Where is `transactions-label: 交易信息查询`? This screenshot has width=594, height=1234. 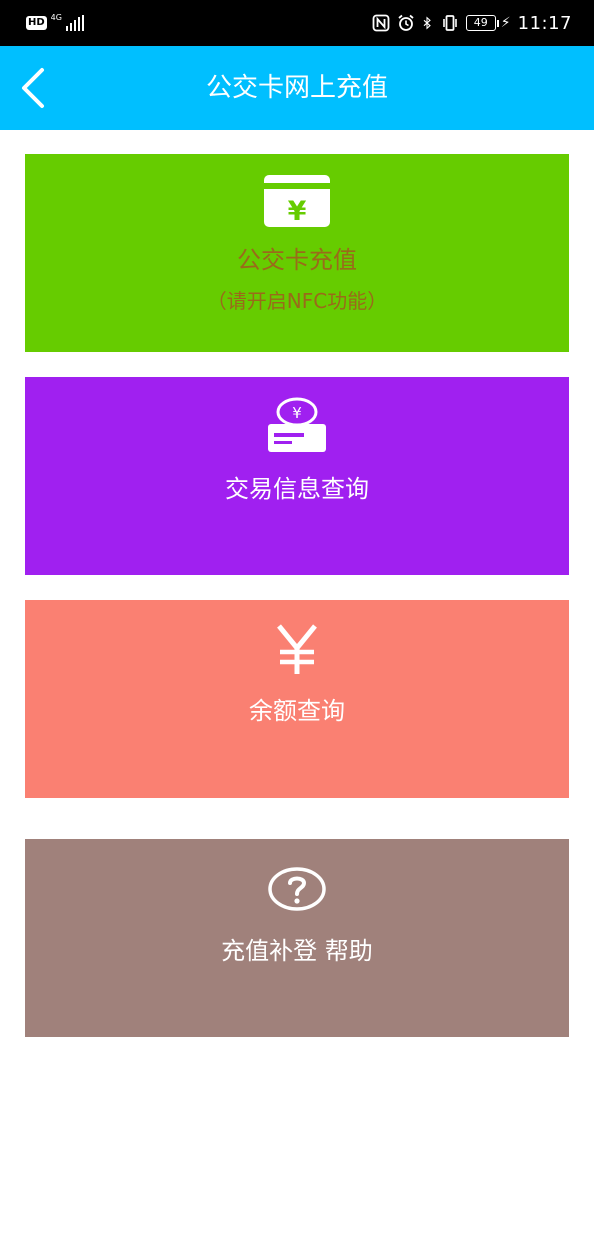 transactions-label: 交易信息查询 is located at coordinates (297, 489).